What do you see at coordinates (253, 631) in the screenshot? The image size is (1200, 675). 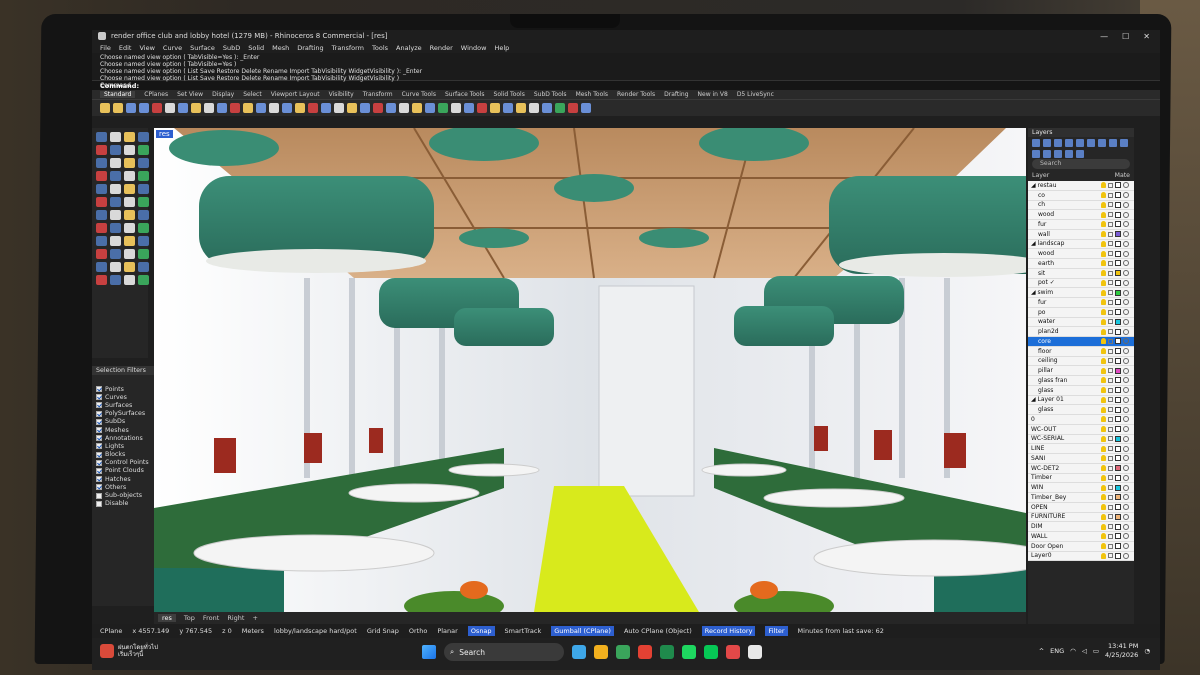 I see `units-label: Meters` at bounding box center [253, 631].